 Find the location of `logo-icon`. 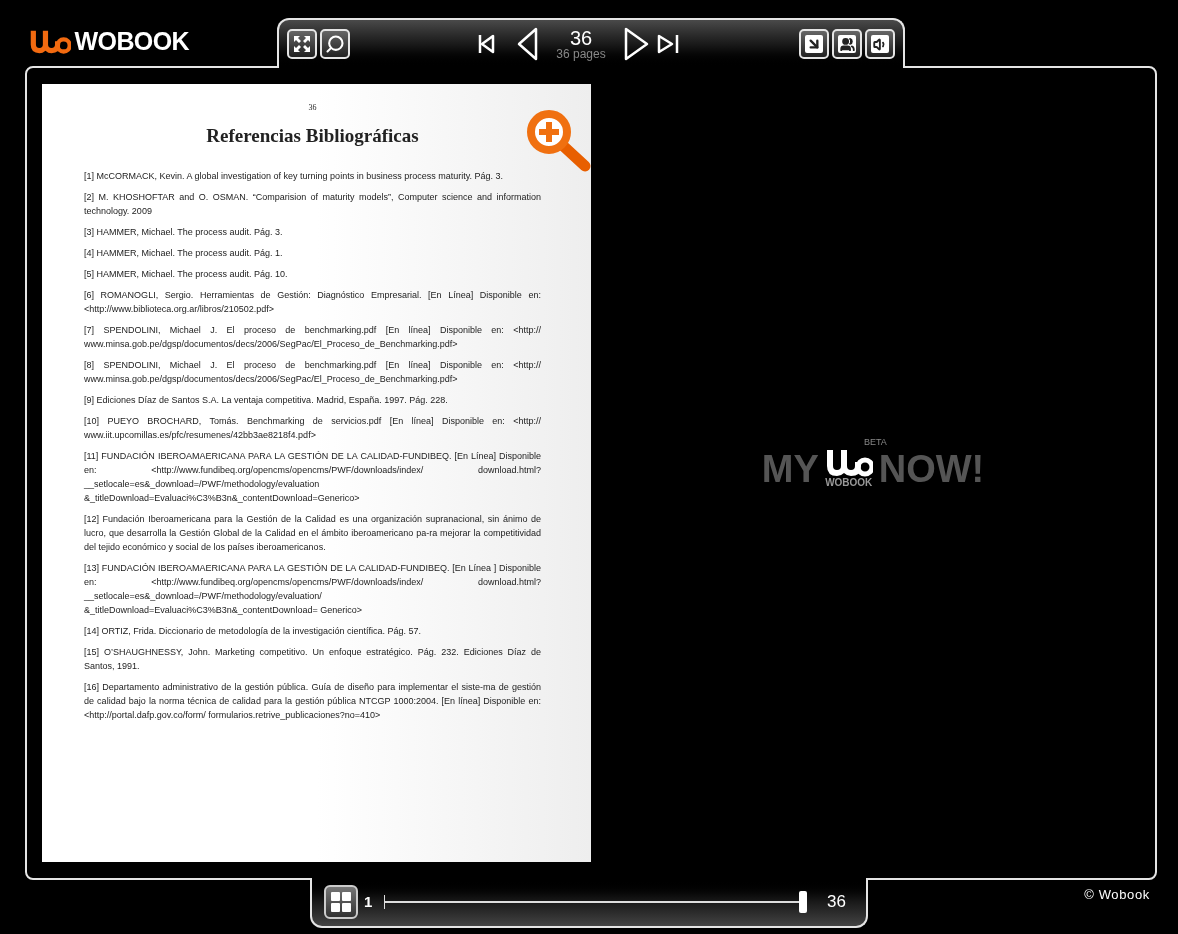

logo-icon is located at coordinates (50, 42).